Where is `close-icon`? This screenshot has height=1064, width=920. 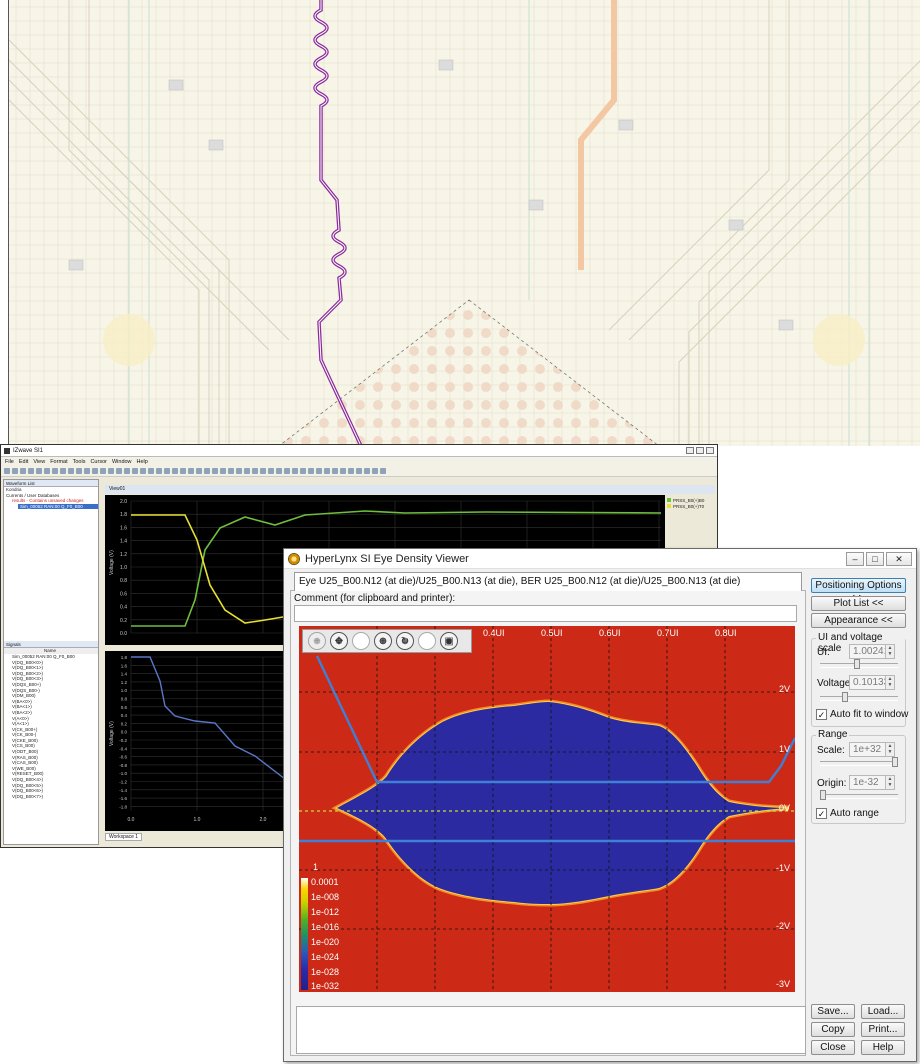 close-icon is located at coordinates (710, 450).